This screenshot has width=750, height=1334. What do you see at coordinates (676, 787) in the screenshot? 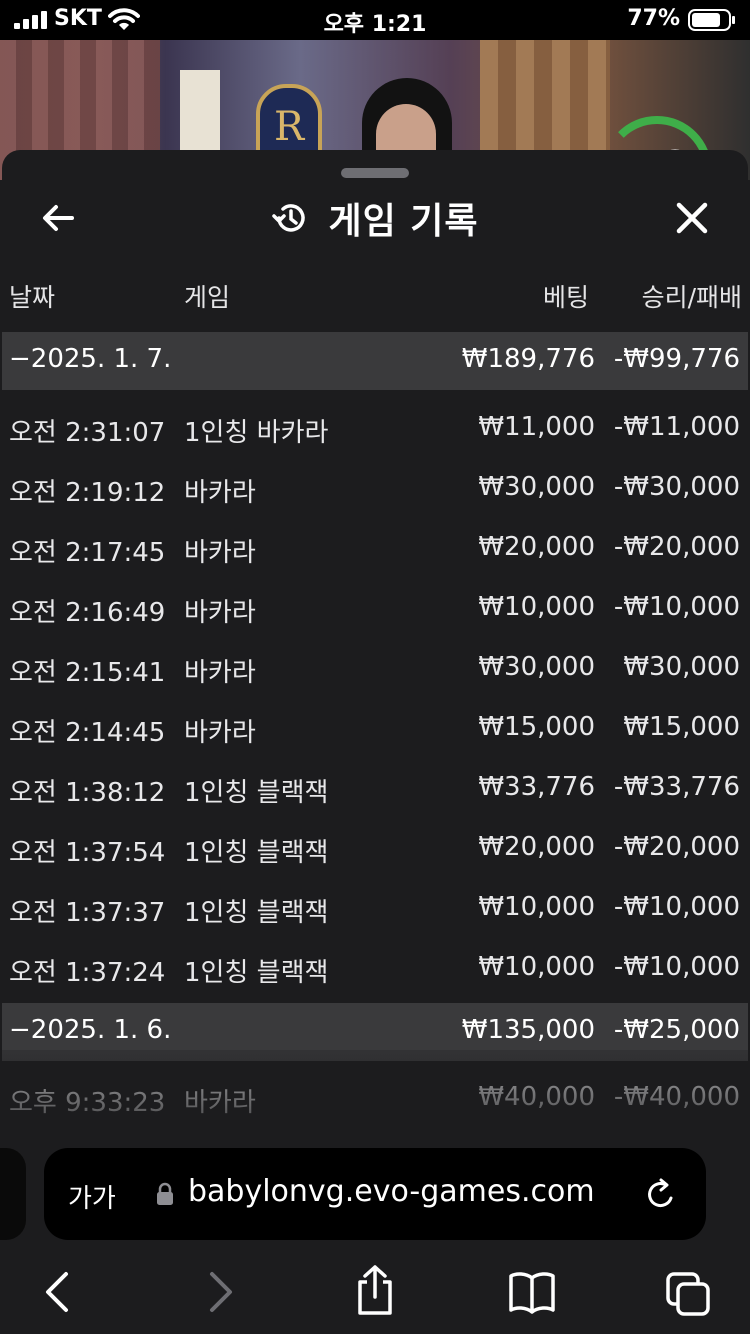
I see `row-result: -₩33,776` at bounding box center [676, 787].